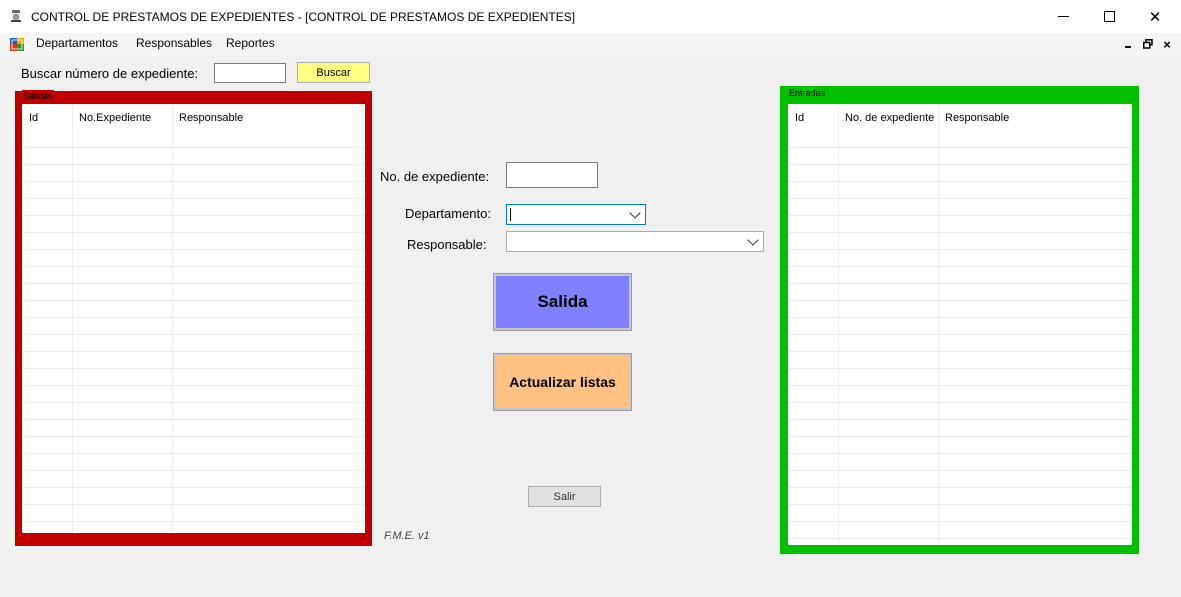 Image resolution: width=1181 pixels, height=597 pixels. Describe the element at coordinates (174, 43) in the screenshot. I see `menu-responsables: Responsables` at that location.